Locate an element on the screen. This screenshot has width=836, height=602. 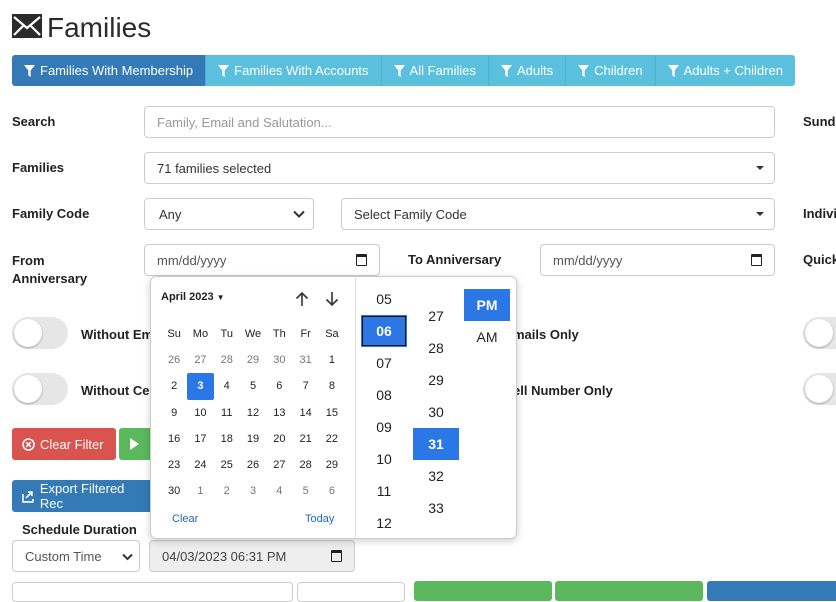
calendar-day: 16 is located at coordinates (174, 439).